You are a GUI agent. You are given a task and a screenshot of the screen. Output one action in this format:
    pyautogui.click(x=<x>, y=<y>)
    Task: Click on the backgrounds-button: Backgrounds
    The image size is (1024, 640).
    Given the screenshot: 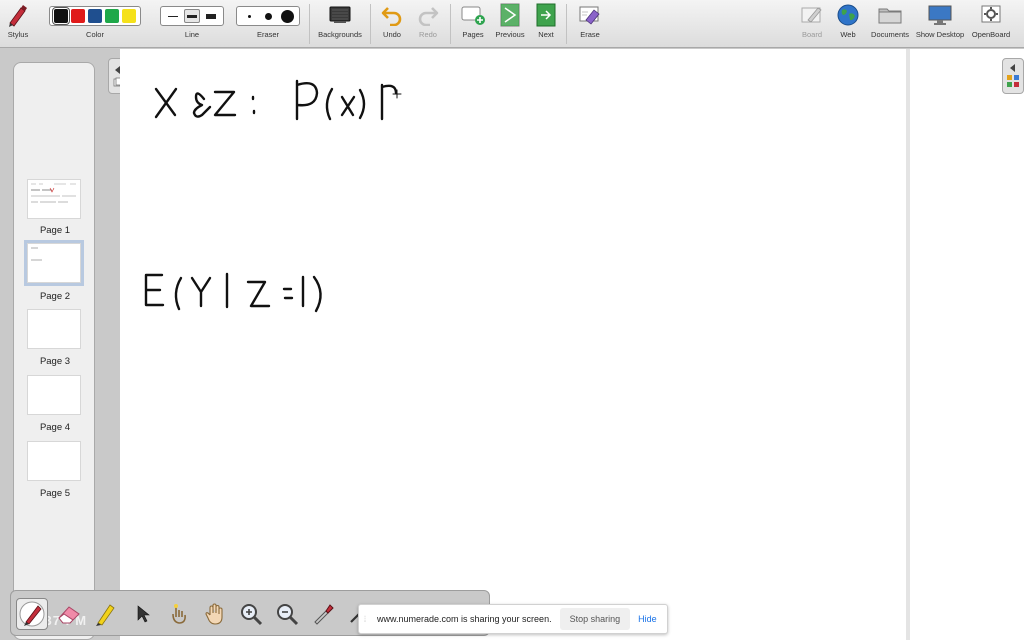 What is the action you would take?
    pyautogui.click(x=340, y=24)
    